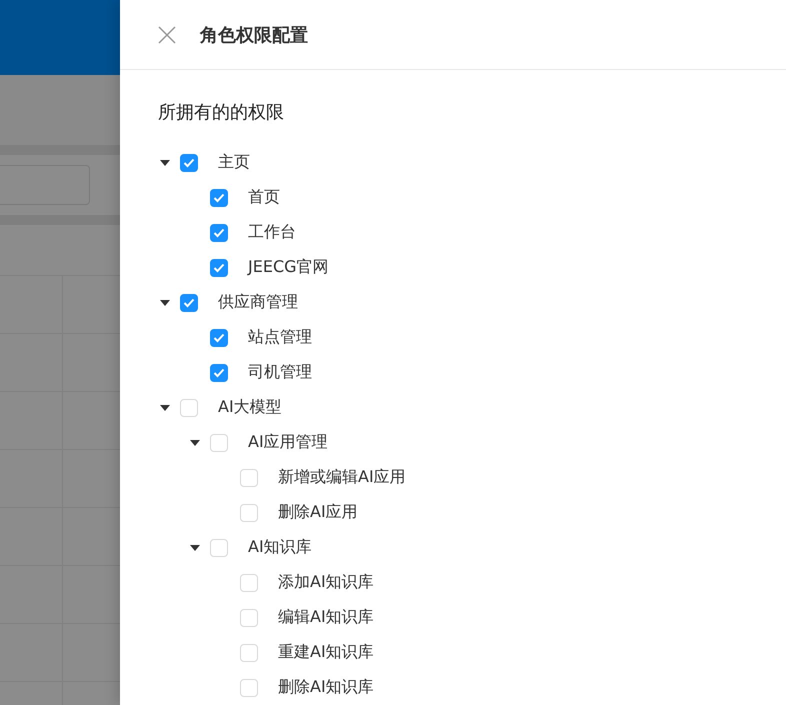  I want to click on tree-item-label: 工作台, so click(272, 232).